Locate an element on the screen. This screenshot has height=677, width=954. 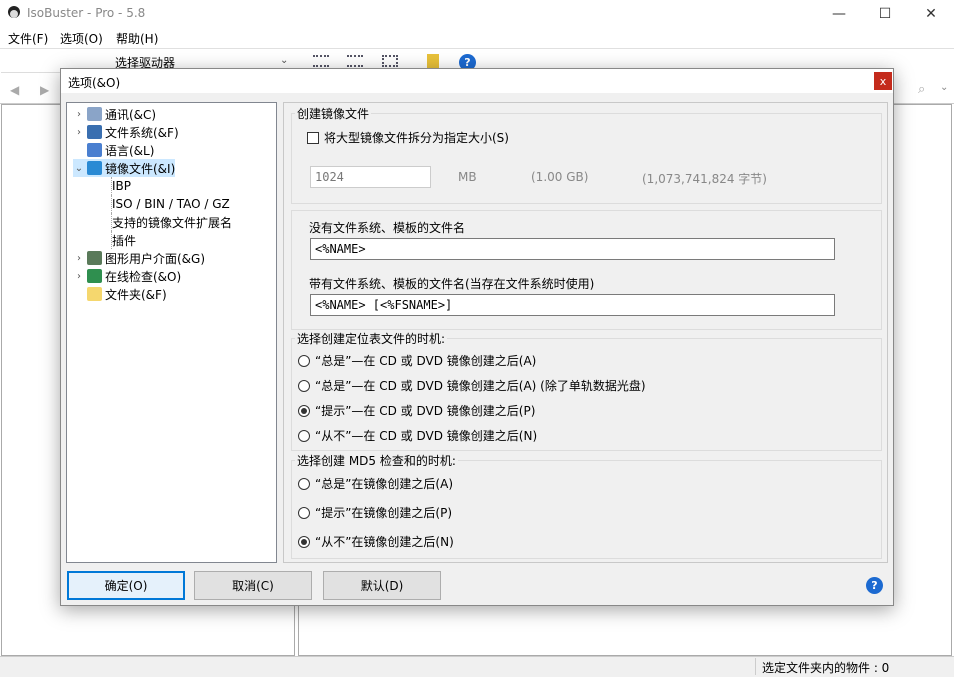
split-checkbox is located at coordinates (313, 137).